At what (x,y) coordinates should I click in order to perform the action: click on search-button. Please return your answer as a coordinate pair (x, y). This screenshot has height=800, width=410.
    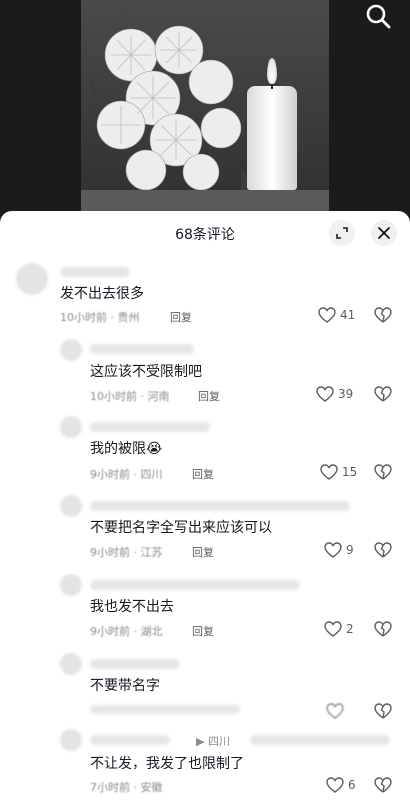
    Looking at the image, I should click on (379, 17).